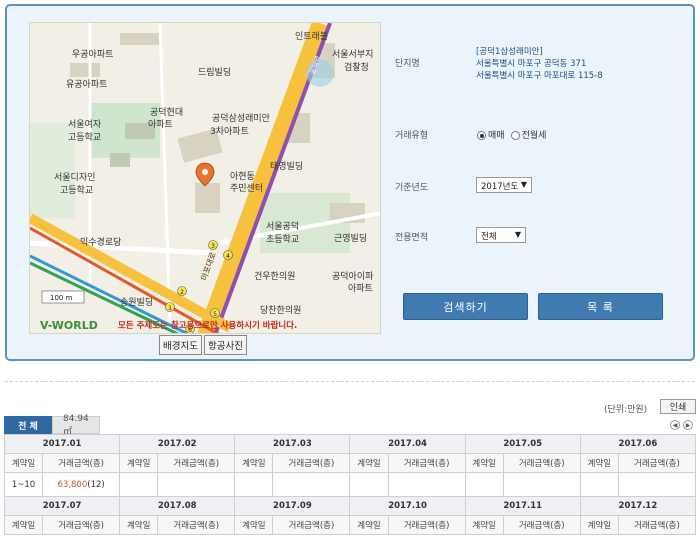 This screenshot has height=536, width=700. I want to click on map-label: 인트래블, so click(311, 36).